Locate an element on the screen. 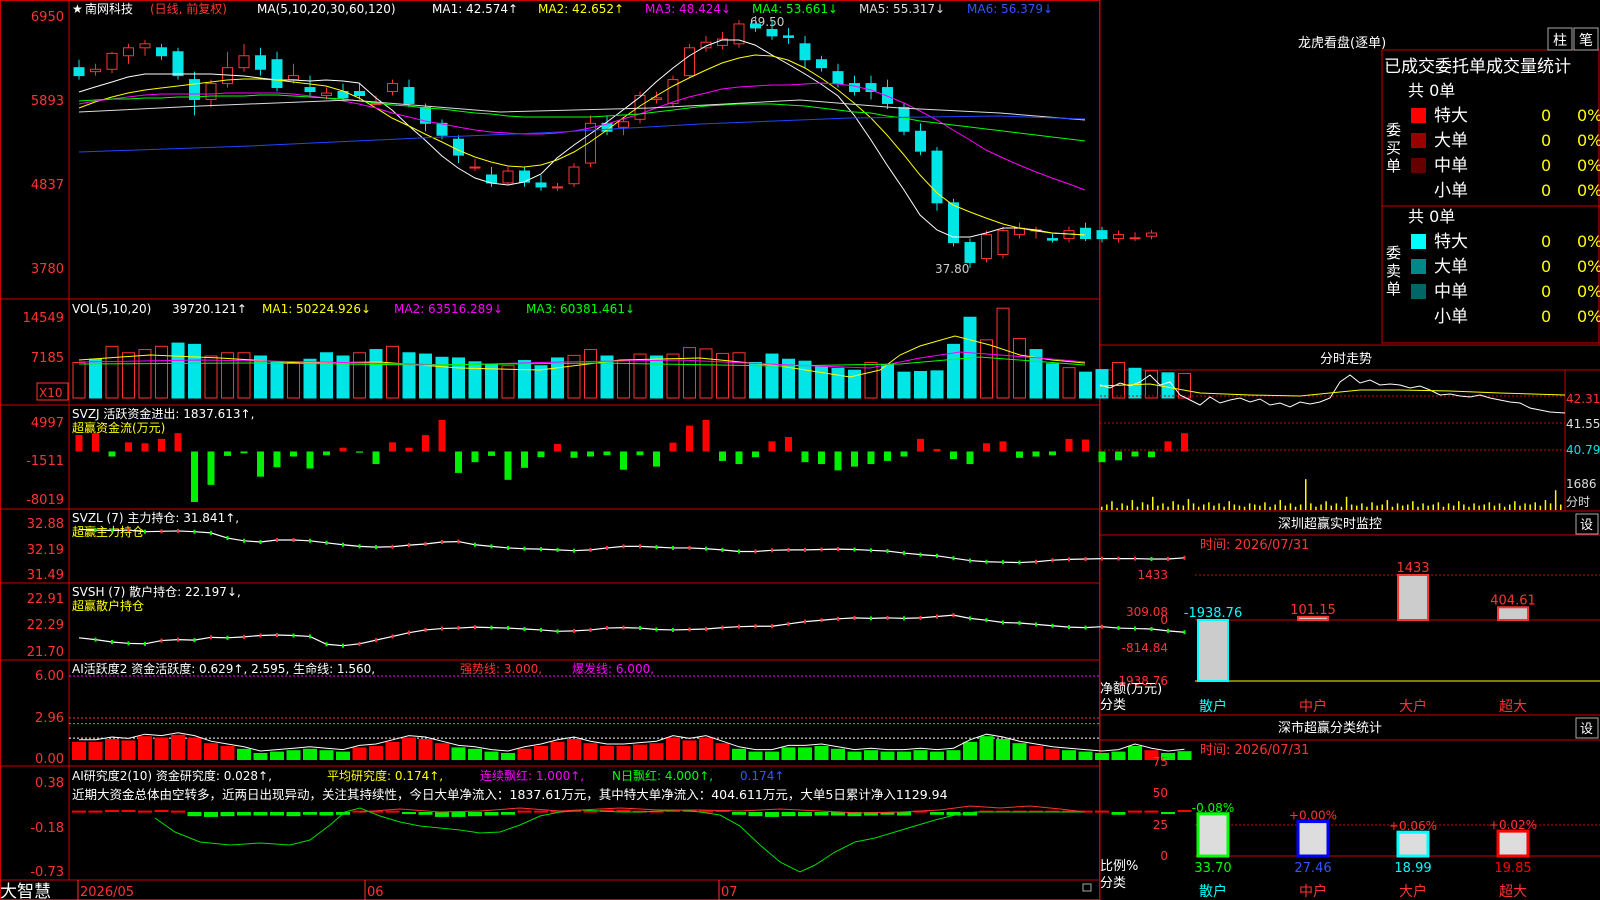 The width and height of the screenshot is (1600, 900). order-table-title: 已成交委托单成交量统计 is located at coordinates (1477, 67).